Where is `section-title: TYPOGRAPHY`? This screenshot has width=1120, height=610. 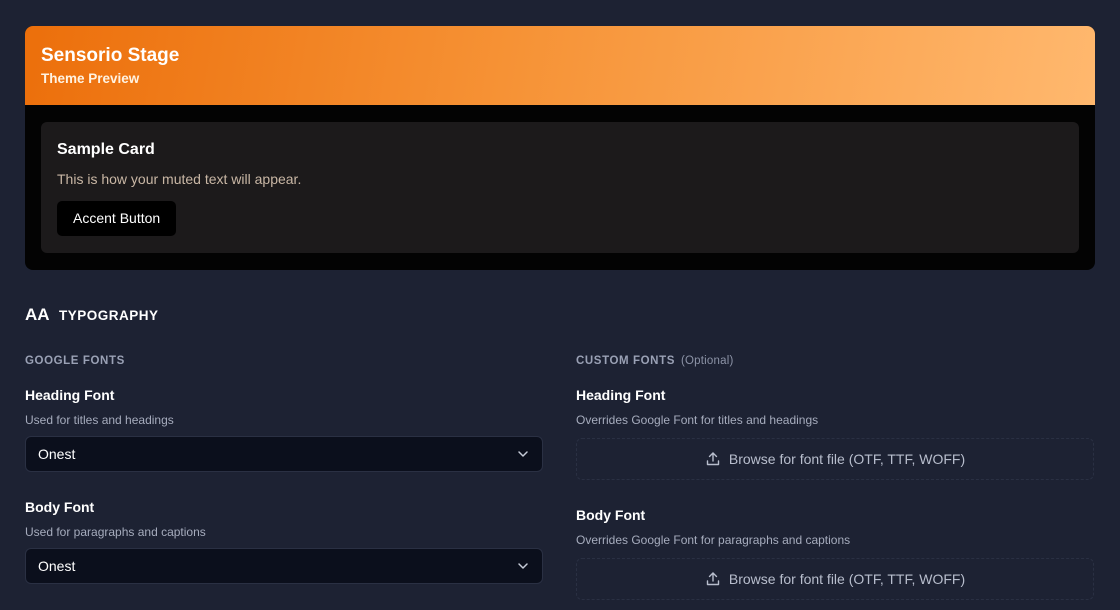 section-title: TYPOGRAPHY is located at coordinates (109, 315).